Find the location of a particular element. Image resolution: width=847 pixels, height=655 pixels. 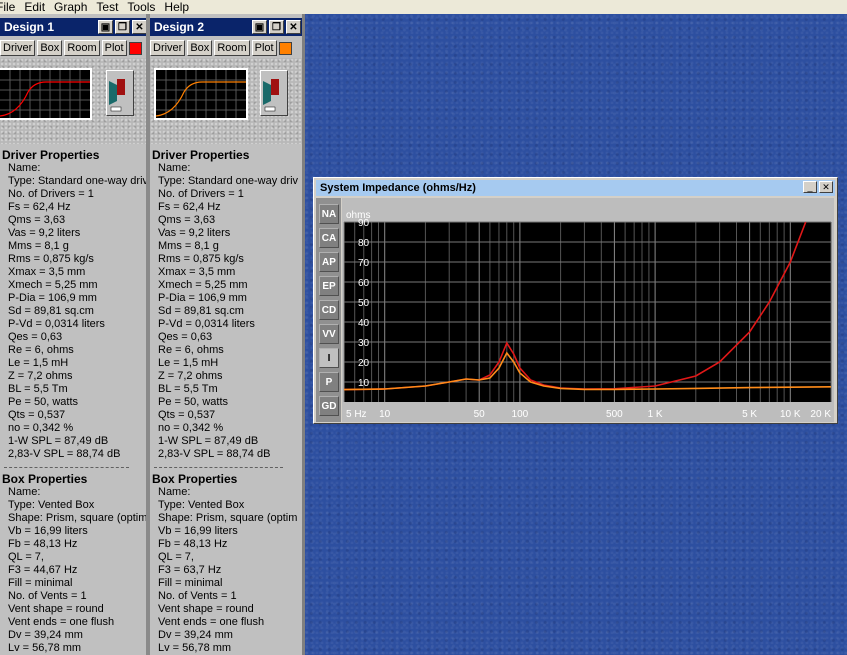

x-tick-label: 50 is located at coordinates (480, 414).